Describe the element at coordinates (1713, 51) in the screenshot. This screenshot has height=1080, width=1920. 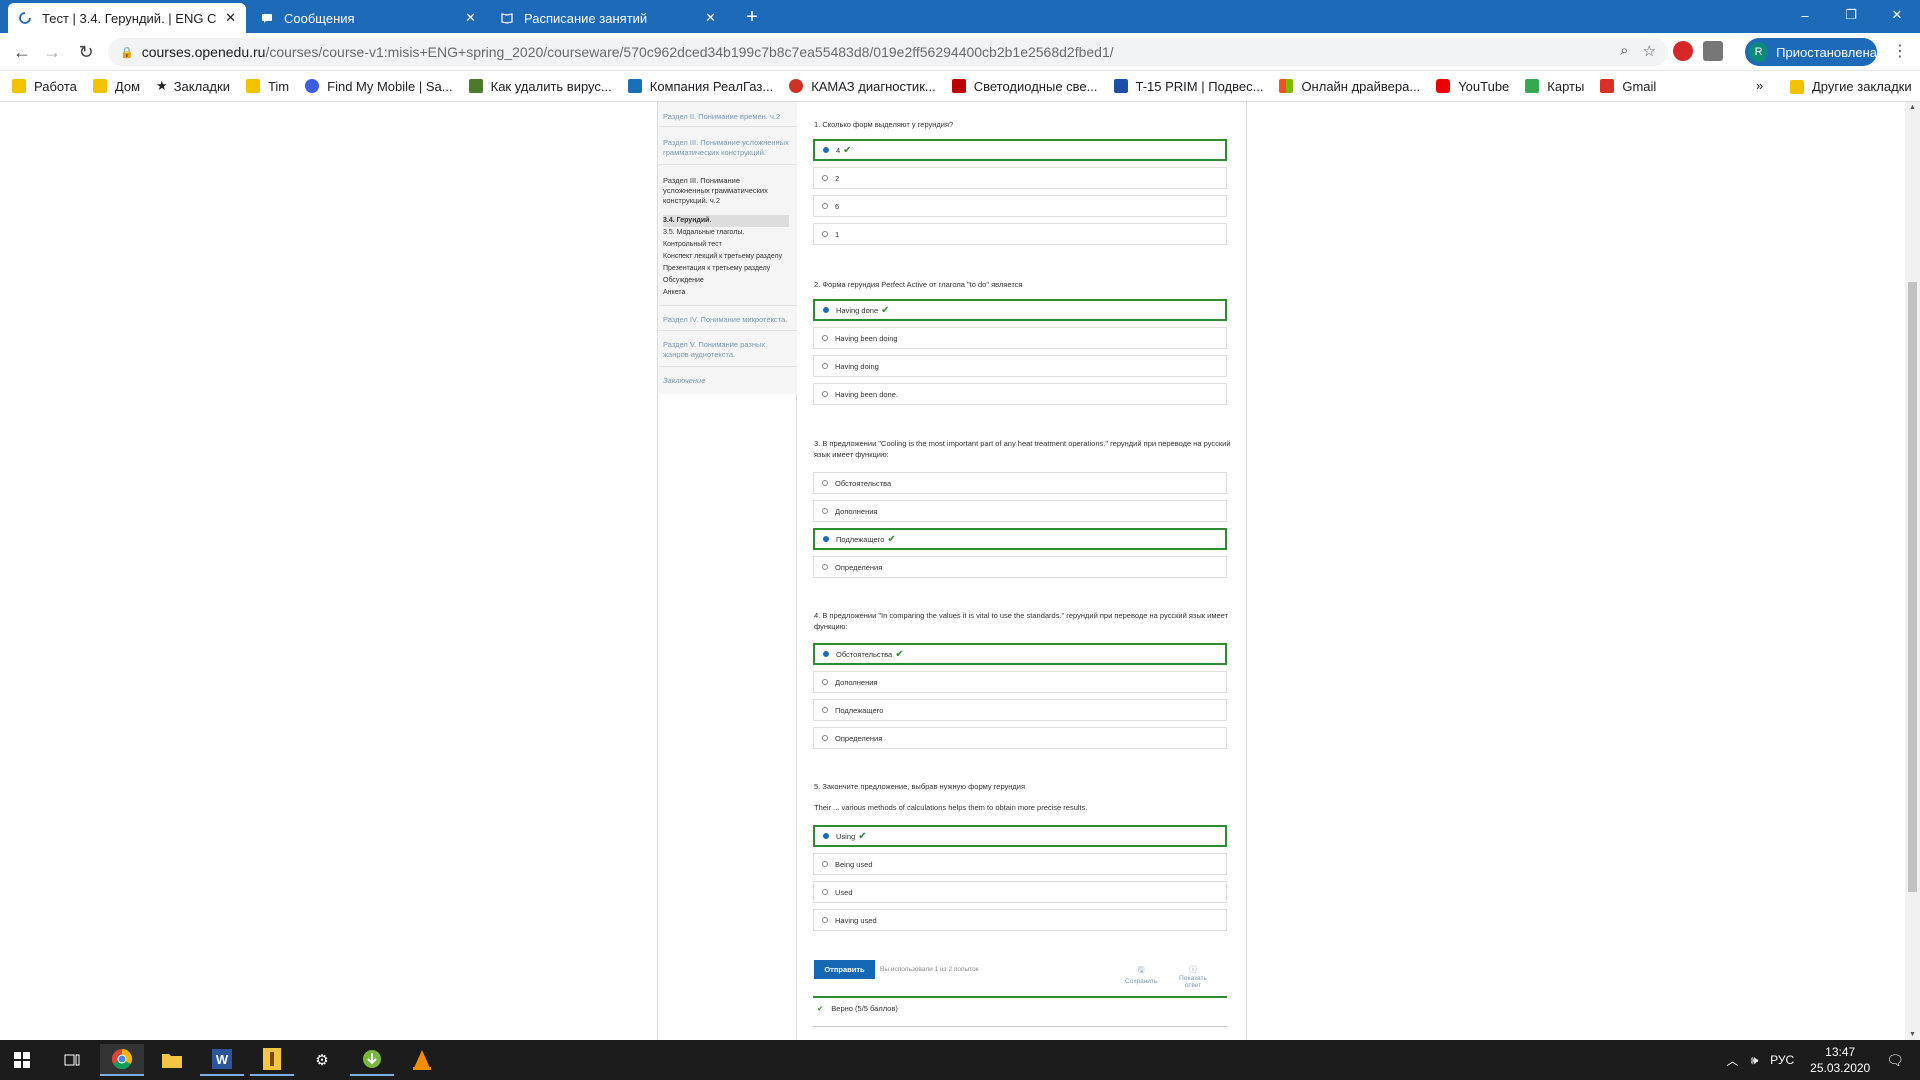
I see `extension-grey-icon` at that location.